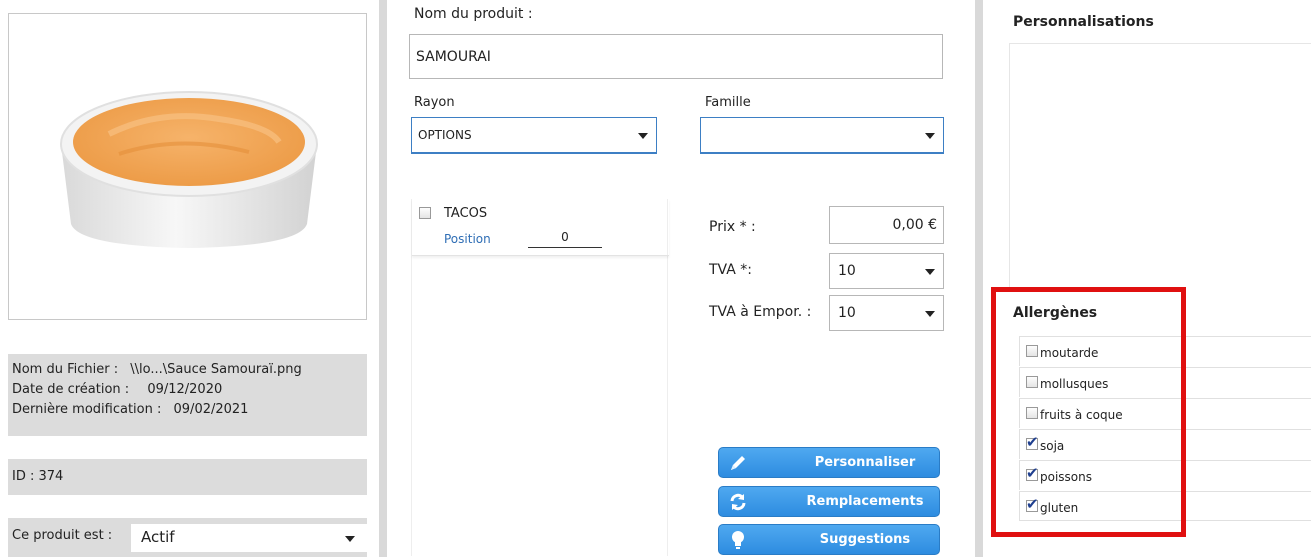  What do you see at coordinates (38, 476) in the screenshot?
I see `product-id-text: ID : 374` at bounding box center [38, 476].